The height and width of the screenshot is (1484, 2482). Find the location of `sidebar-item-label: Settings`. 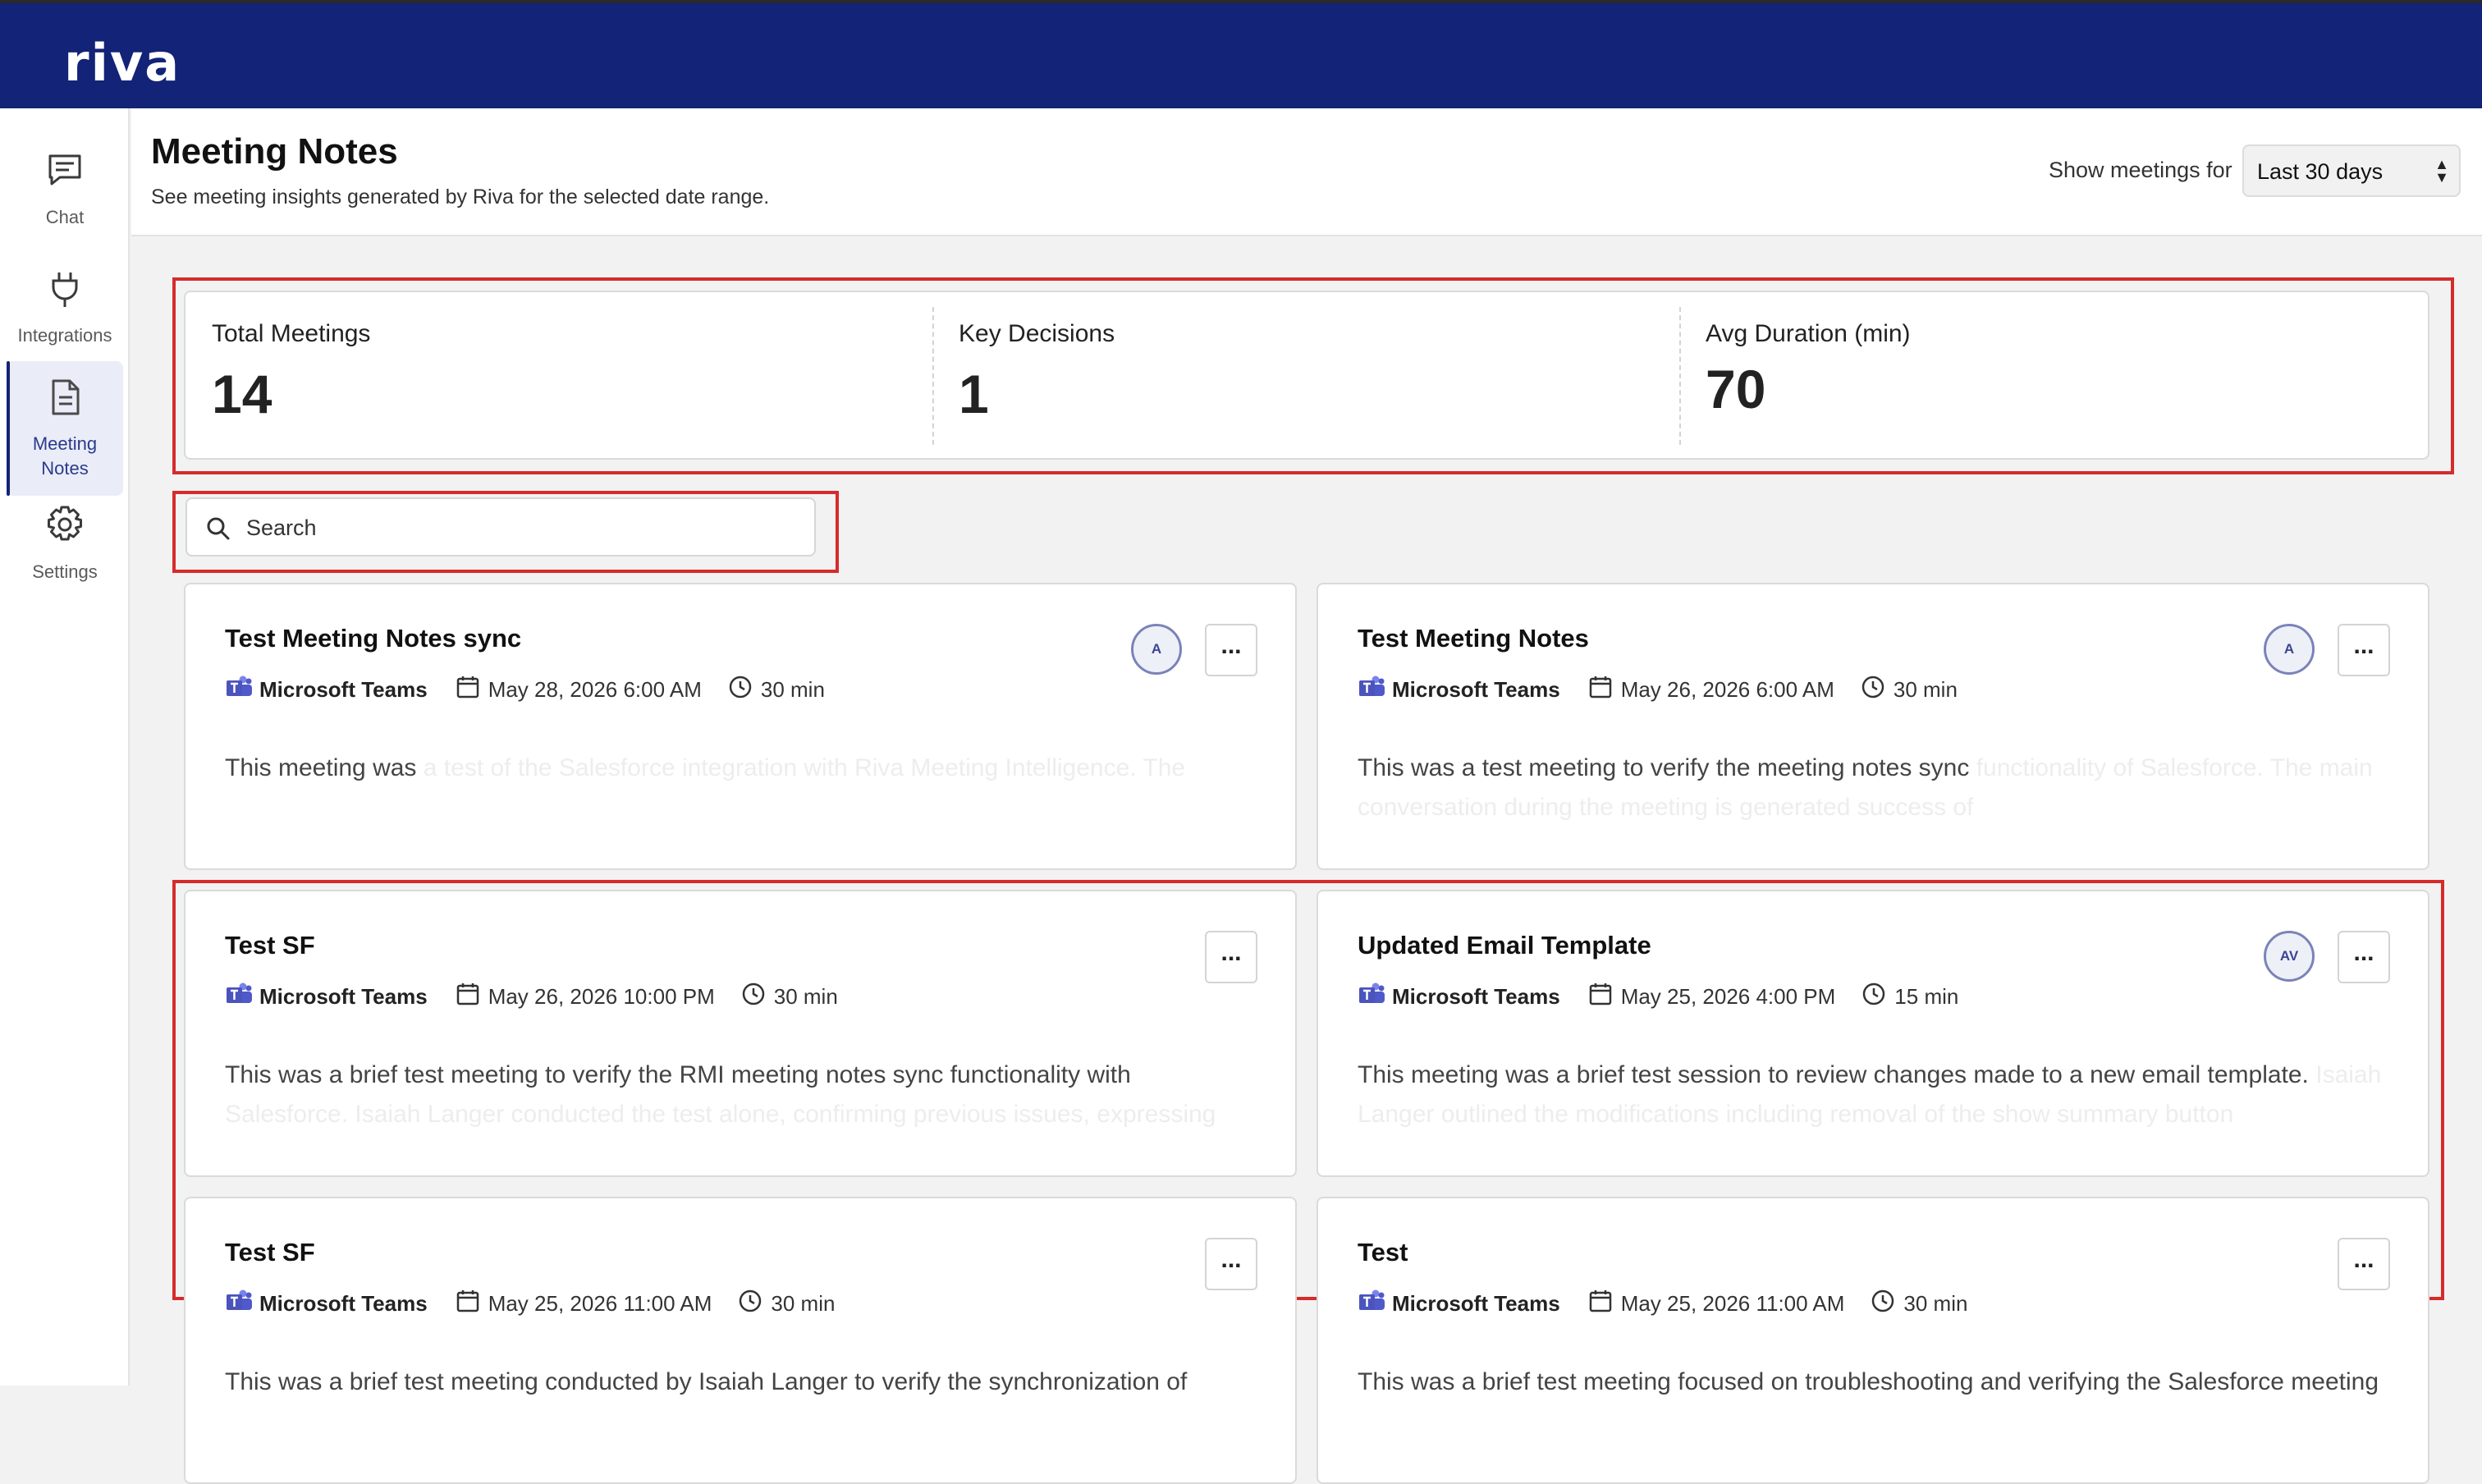

sidebar-item-label: Settings is located at coordinates (65, 571).